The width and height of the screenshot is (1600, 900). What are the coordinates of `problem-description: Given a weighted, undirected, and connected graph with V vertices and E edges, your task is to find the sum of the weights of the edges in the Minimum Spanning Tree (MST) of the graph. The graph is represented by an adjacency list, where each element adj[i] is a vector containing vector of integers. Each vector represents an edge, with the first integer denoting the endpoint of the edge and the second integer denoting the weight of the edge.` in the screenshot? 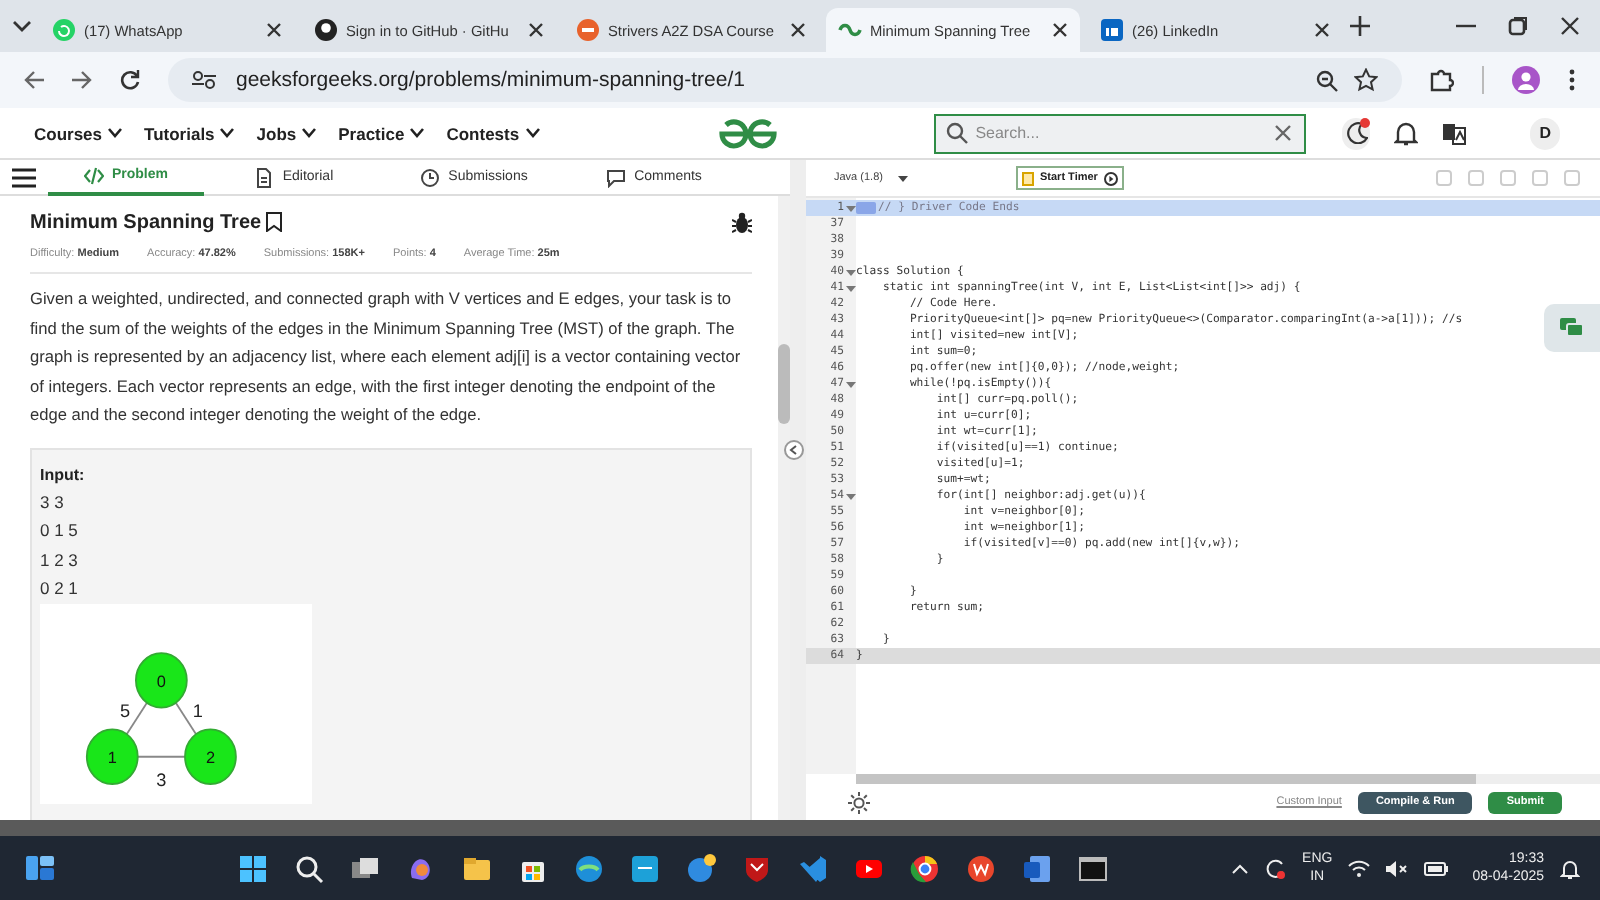 It's located at (386, 357).